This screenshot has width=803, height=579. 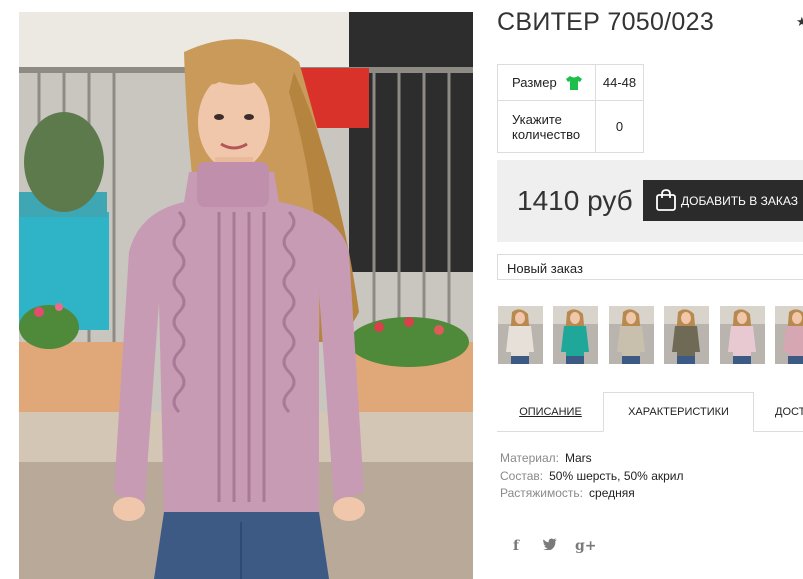 What do you see at coordinates (619, 126) in the screenshot?
I see `quantity-input: 0` at bounding box center [619, 126].